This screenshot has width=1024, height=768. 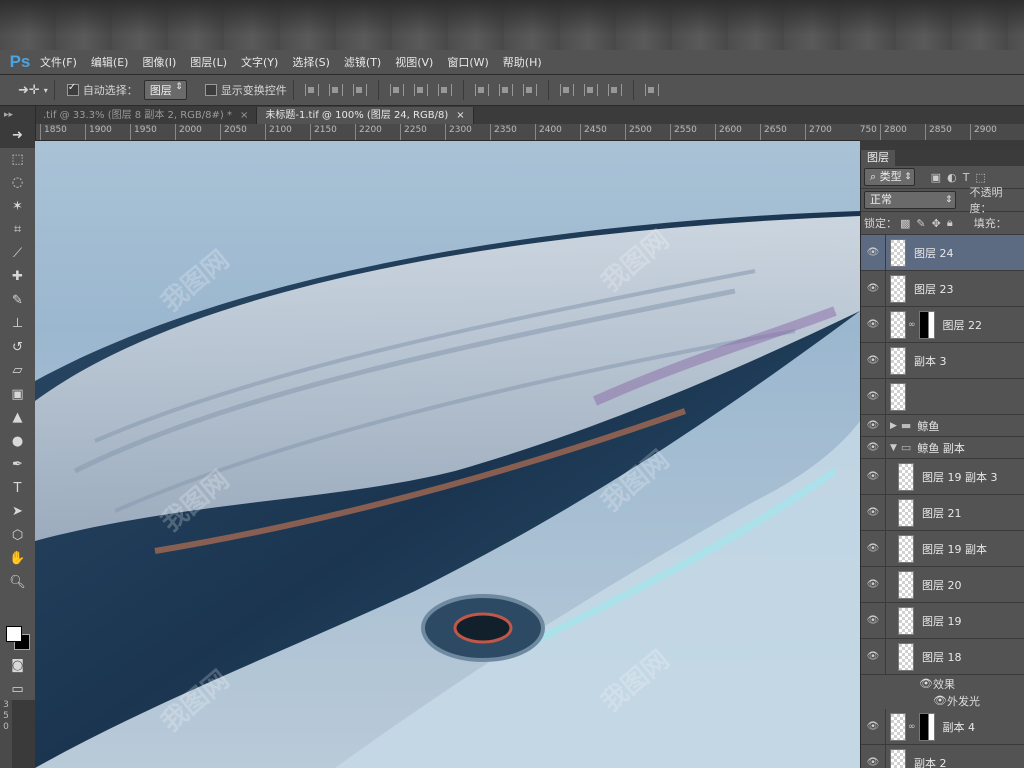 I want to click on auto-select-target-select: 图层, so click(x=165, y=90).